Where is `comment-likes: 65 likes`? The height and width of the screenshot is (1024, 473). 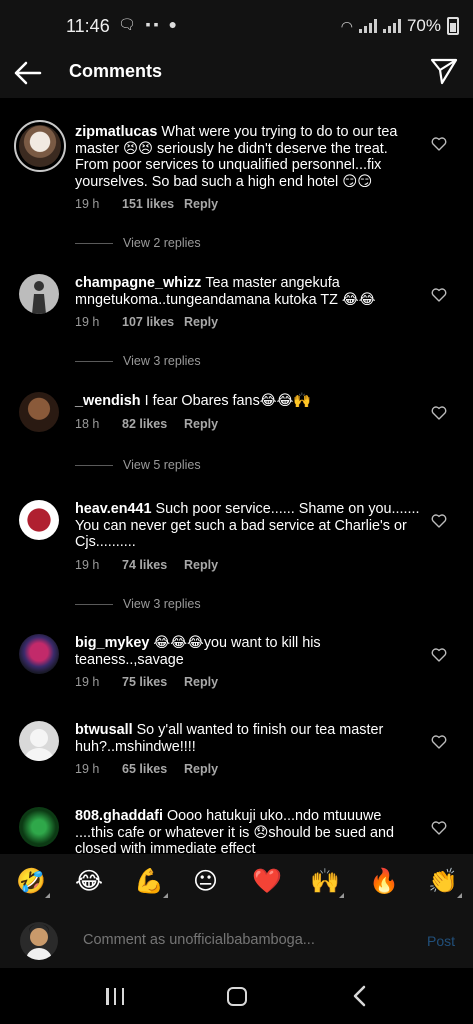
comment-likes: 65 likes is located at coordinates (153, 769).